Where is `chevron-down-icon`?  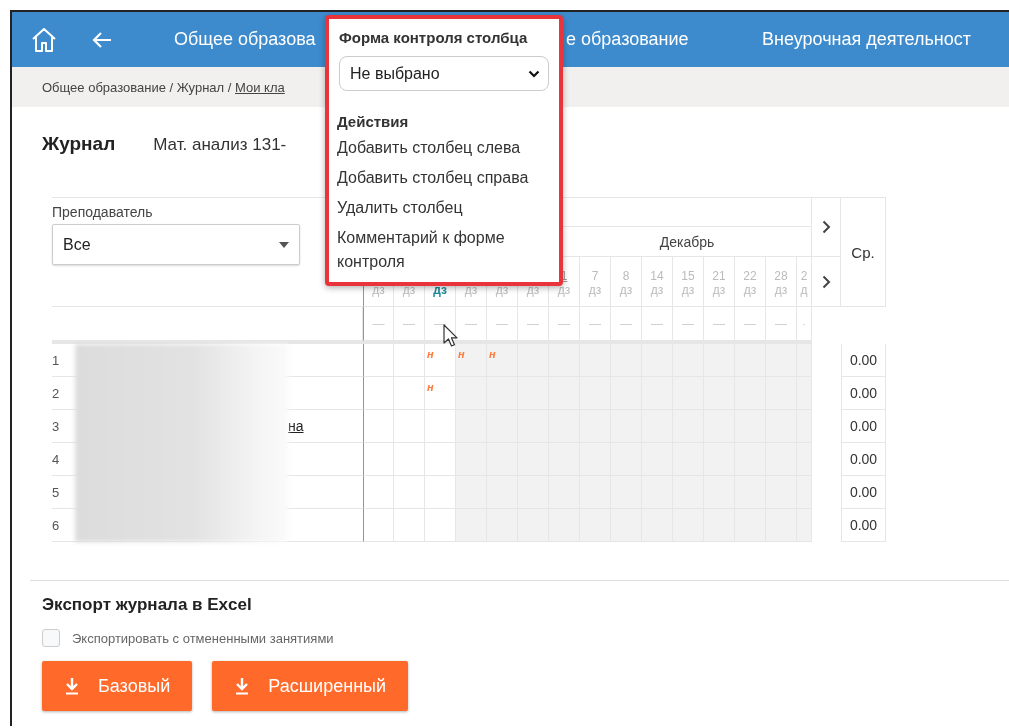 chevron-down-icon is located at coordinates (534, 73).